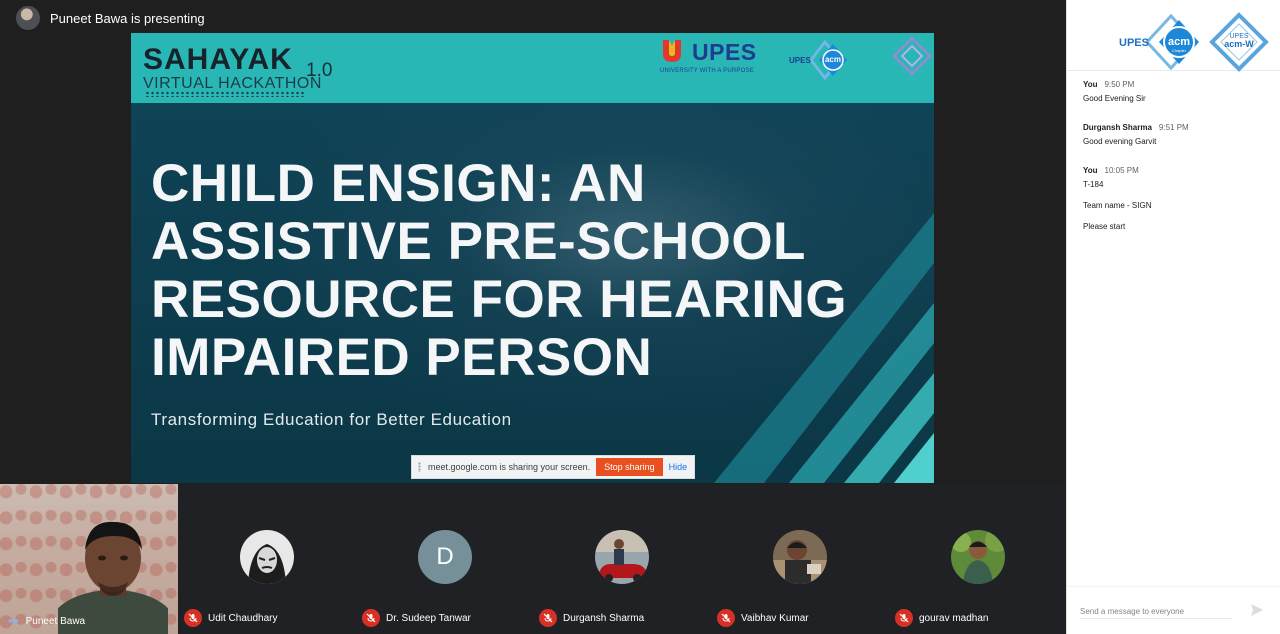 Image resolution: width=1280 pixels, height=634 pixels. I want to click on message-text: T-184, so click(1093, 184).